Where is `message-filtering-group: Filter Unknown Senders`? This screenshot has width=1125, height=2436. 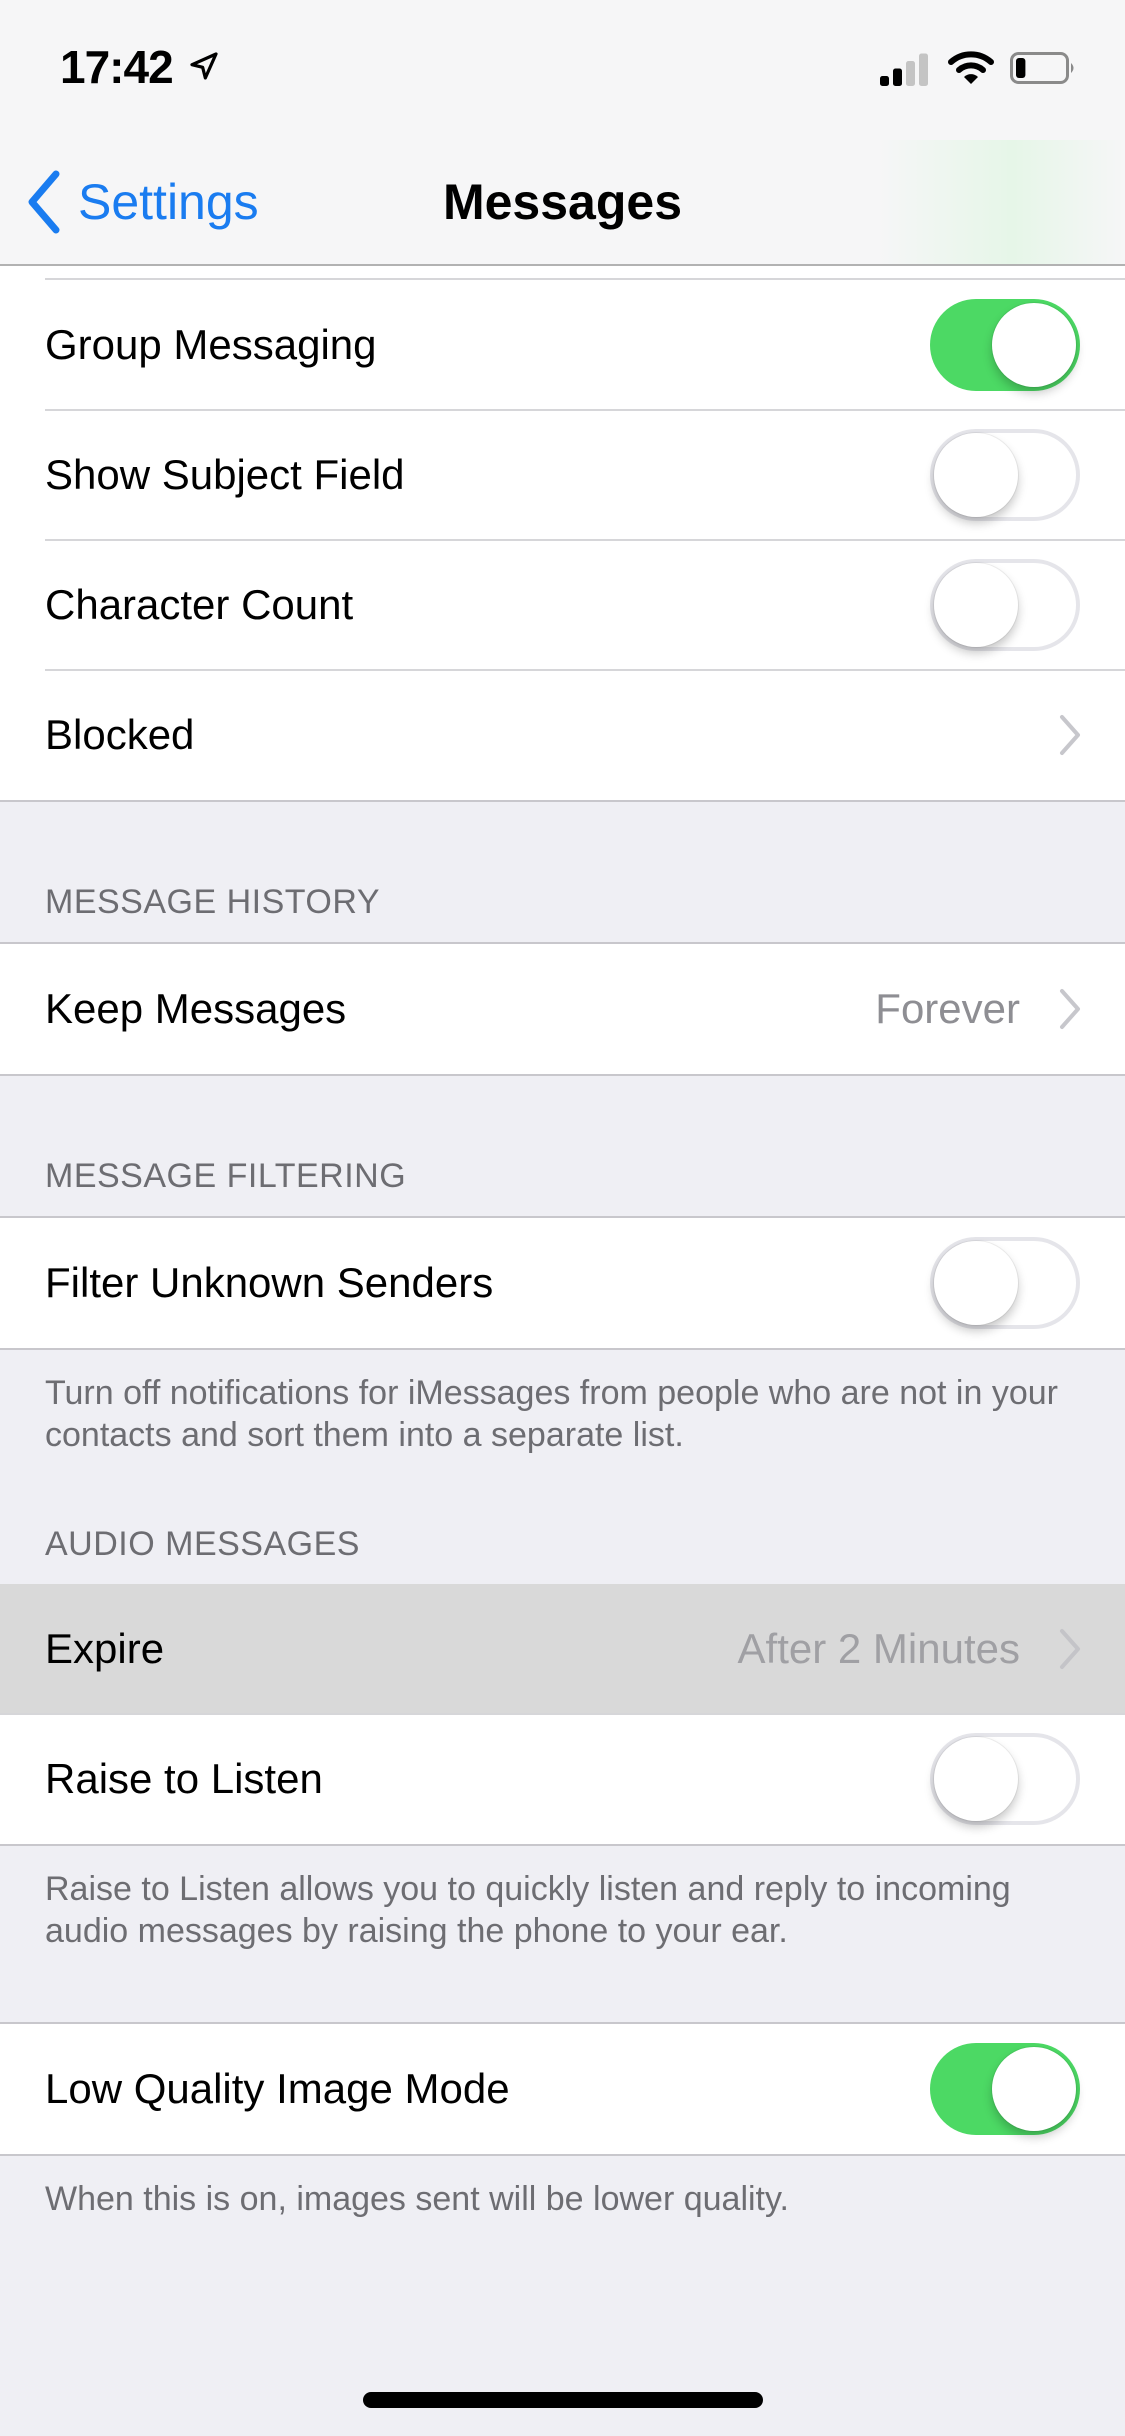 message-filtering-group: Filter Unknown Senders is located at coordinates (562, 1283).